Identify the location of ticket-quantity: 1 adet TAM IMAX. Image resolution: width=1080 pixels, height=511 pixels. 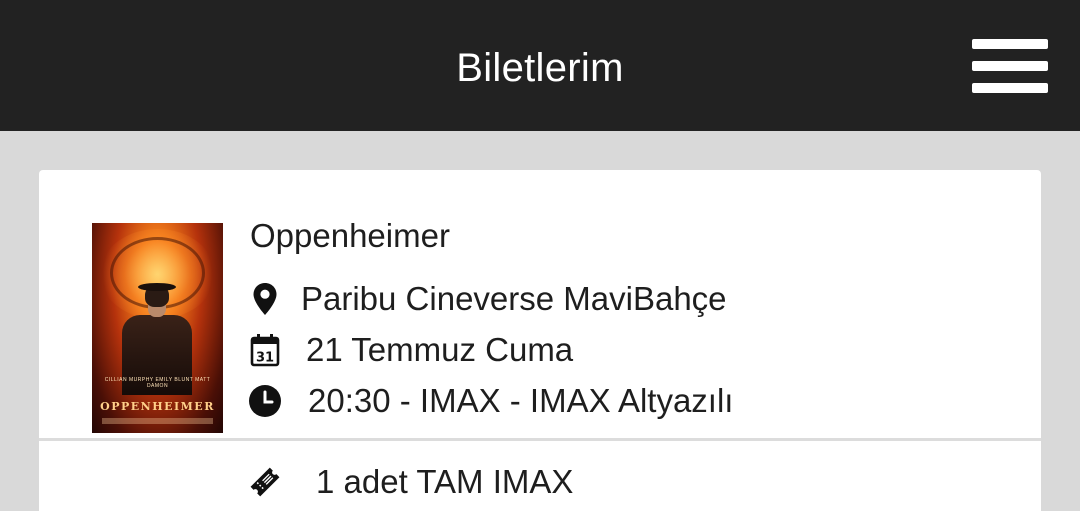
(445, 481).